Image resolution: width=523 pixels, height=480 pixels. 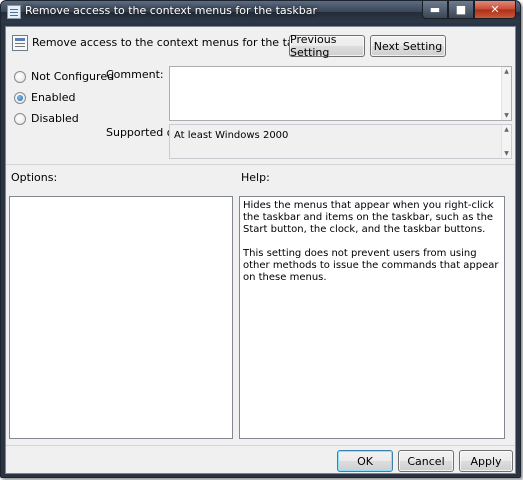 I want to click on apply-button: Apply, so click(x=486, y=461).